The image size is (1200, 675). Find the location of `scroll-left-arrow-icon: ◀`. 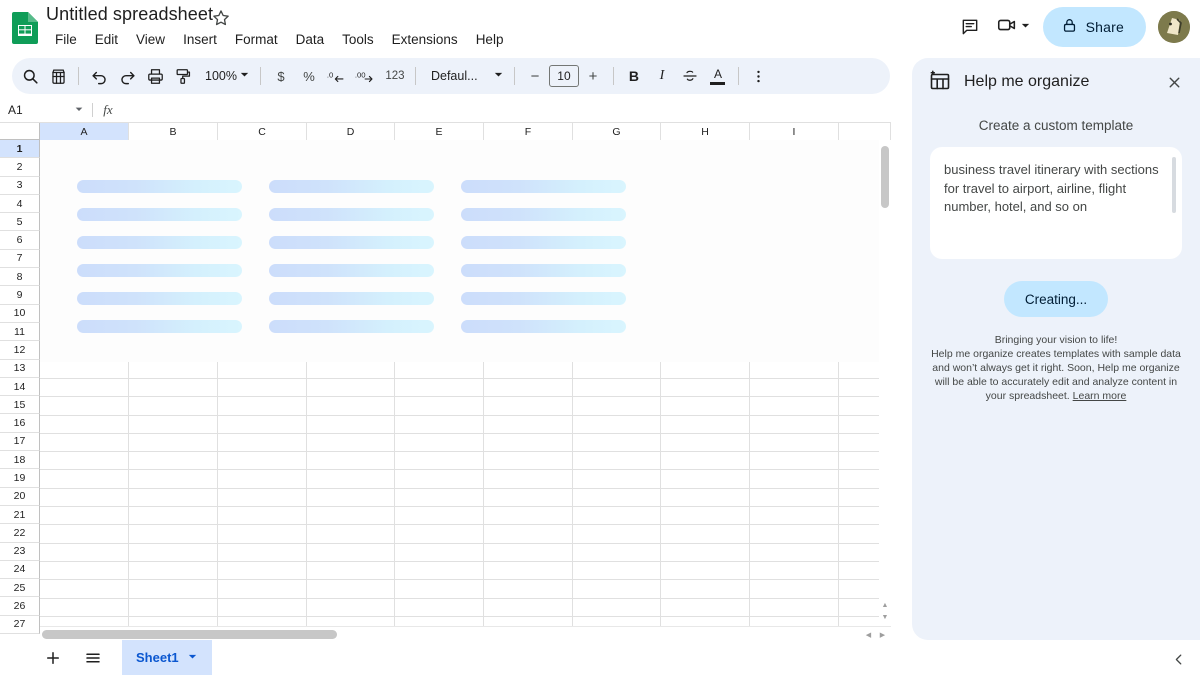

scroll-left-arrow-icon: ◀ is located at coordinates (868, 634).